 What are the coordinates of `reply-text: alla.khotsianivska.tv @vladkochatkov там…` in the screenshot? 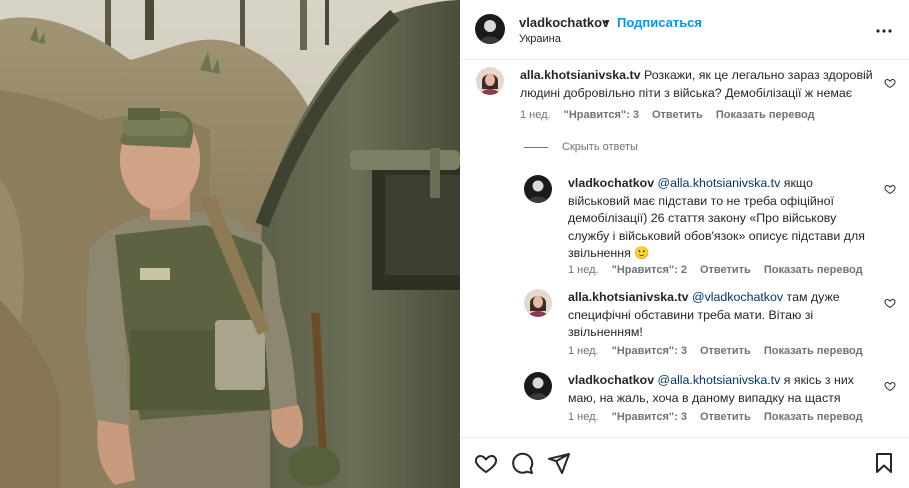 It's located at (718, 315).